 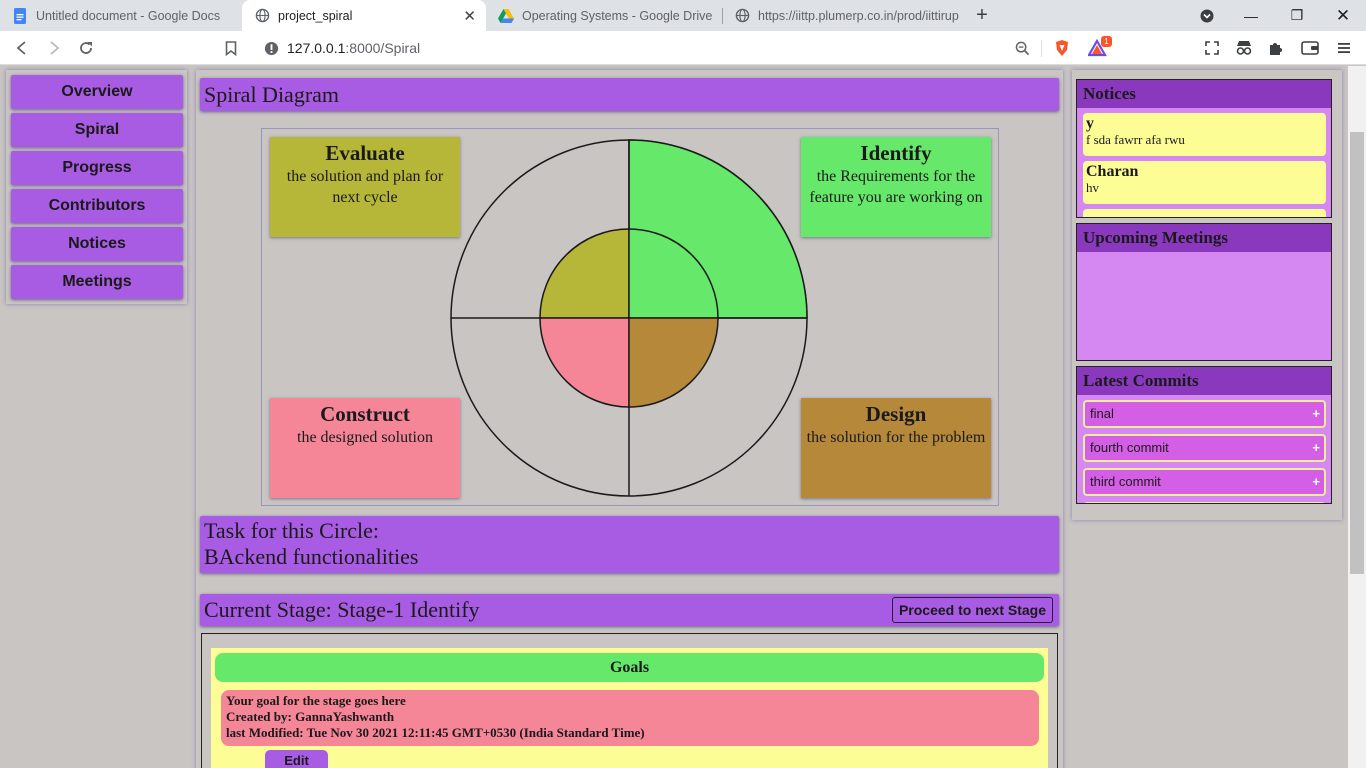 I want to click on maximize-button: ❐, so click(x=1297, y=15).